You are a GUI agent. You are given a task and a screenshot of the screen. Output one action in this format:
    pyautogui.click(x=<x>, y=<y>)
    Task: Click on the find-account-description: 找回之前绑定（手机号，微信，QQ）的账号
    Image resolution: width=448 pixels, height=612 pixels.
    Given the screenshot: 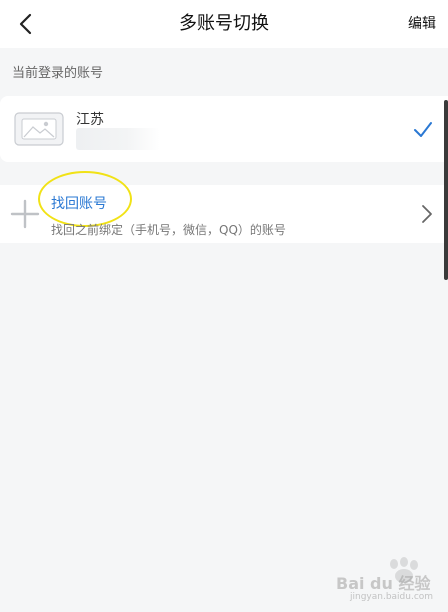 What is the action you would take?
    pyautogui.click(x=168, y=230)
    